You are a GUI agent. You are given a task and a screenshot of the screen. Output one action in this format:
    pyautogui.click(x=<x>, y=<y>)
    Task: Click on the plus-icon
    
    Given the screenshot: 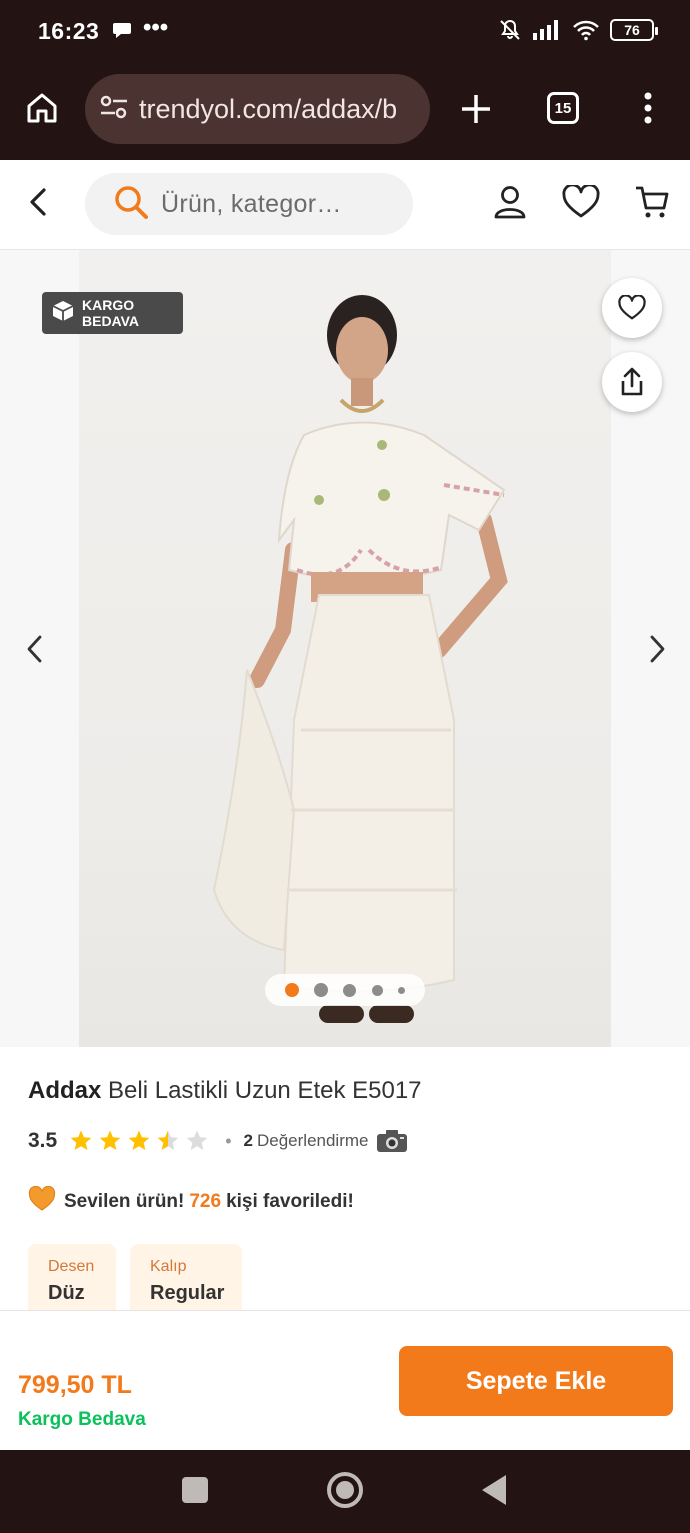 What is the action you would take?
    pyautogui.click(x=476, y=111)
    